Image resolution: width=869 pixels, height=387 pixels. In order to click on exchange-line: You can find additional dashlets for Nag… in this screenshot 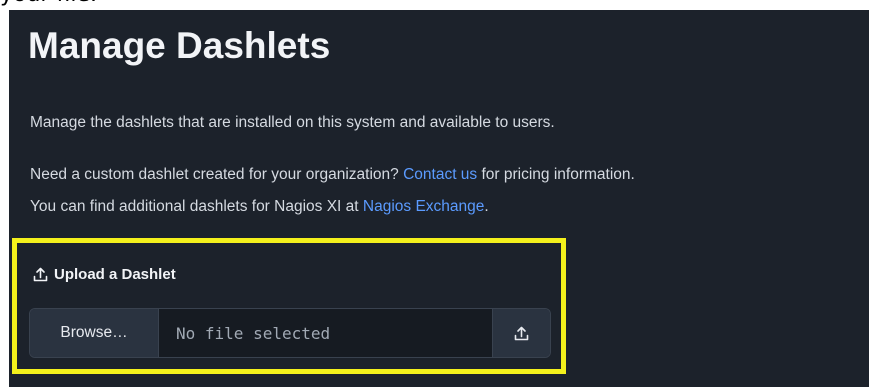, I will do `click(259, 207)`.